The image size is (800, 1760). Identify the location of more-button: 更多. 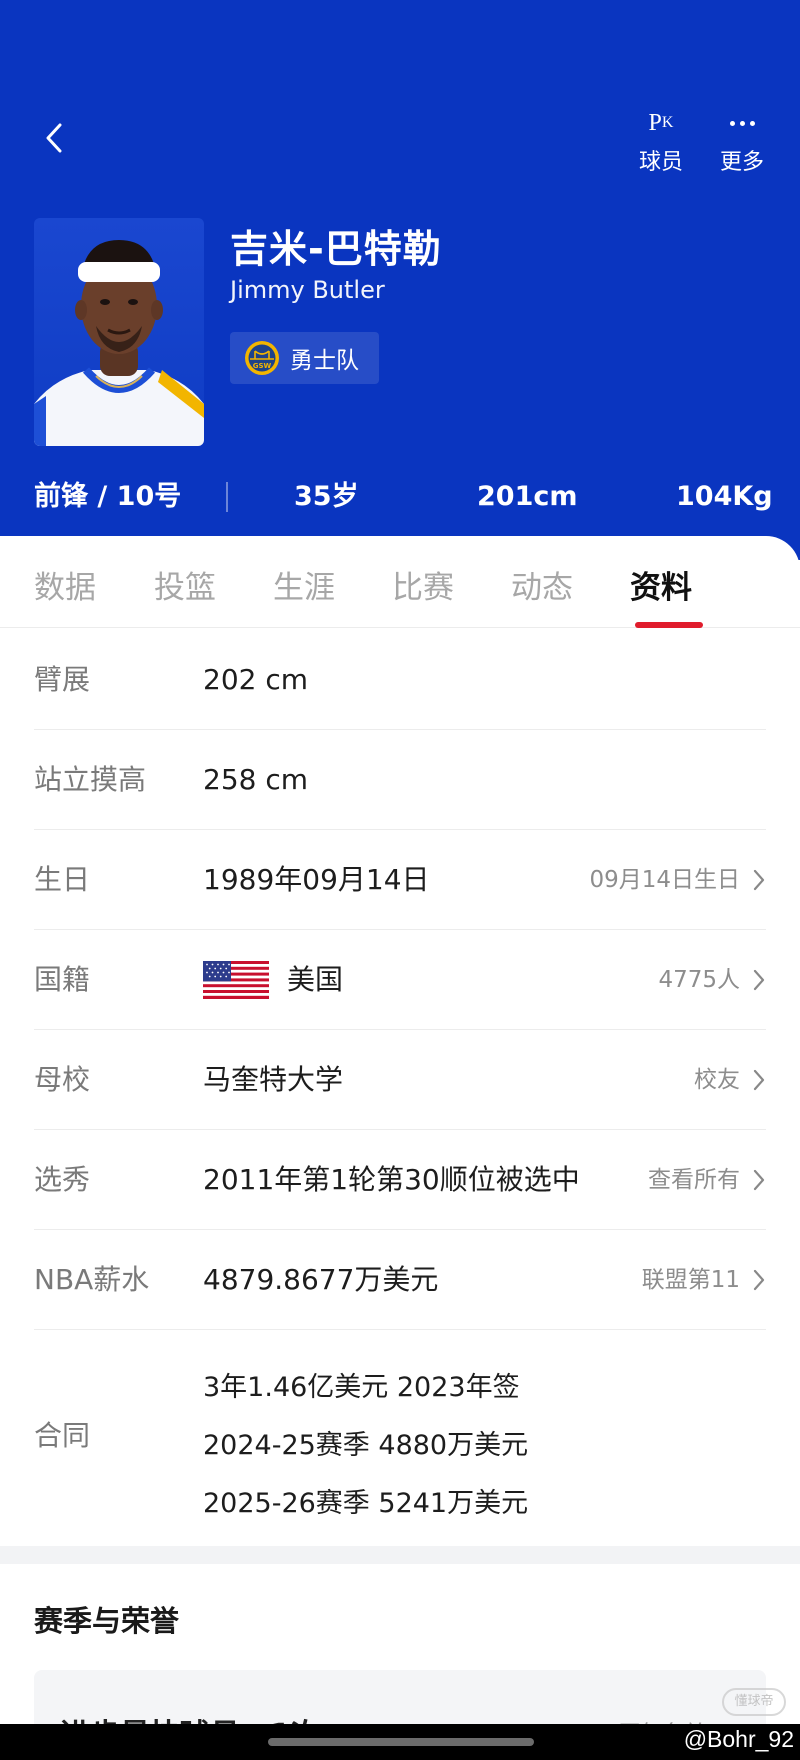
(742, 141).